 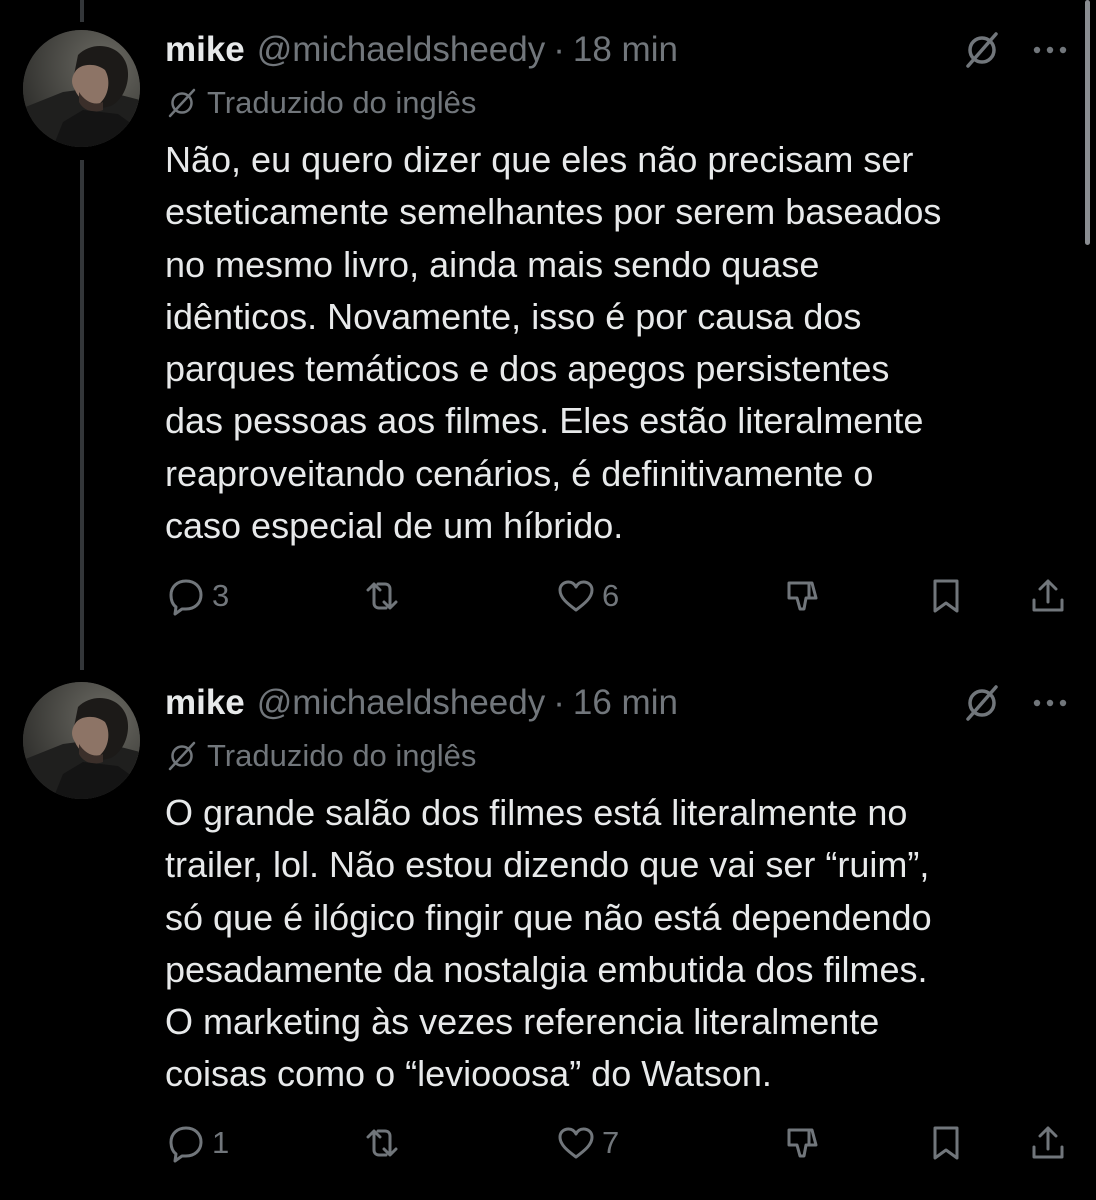 I want to click on like-count: 6, so click(x=611, y=595).